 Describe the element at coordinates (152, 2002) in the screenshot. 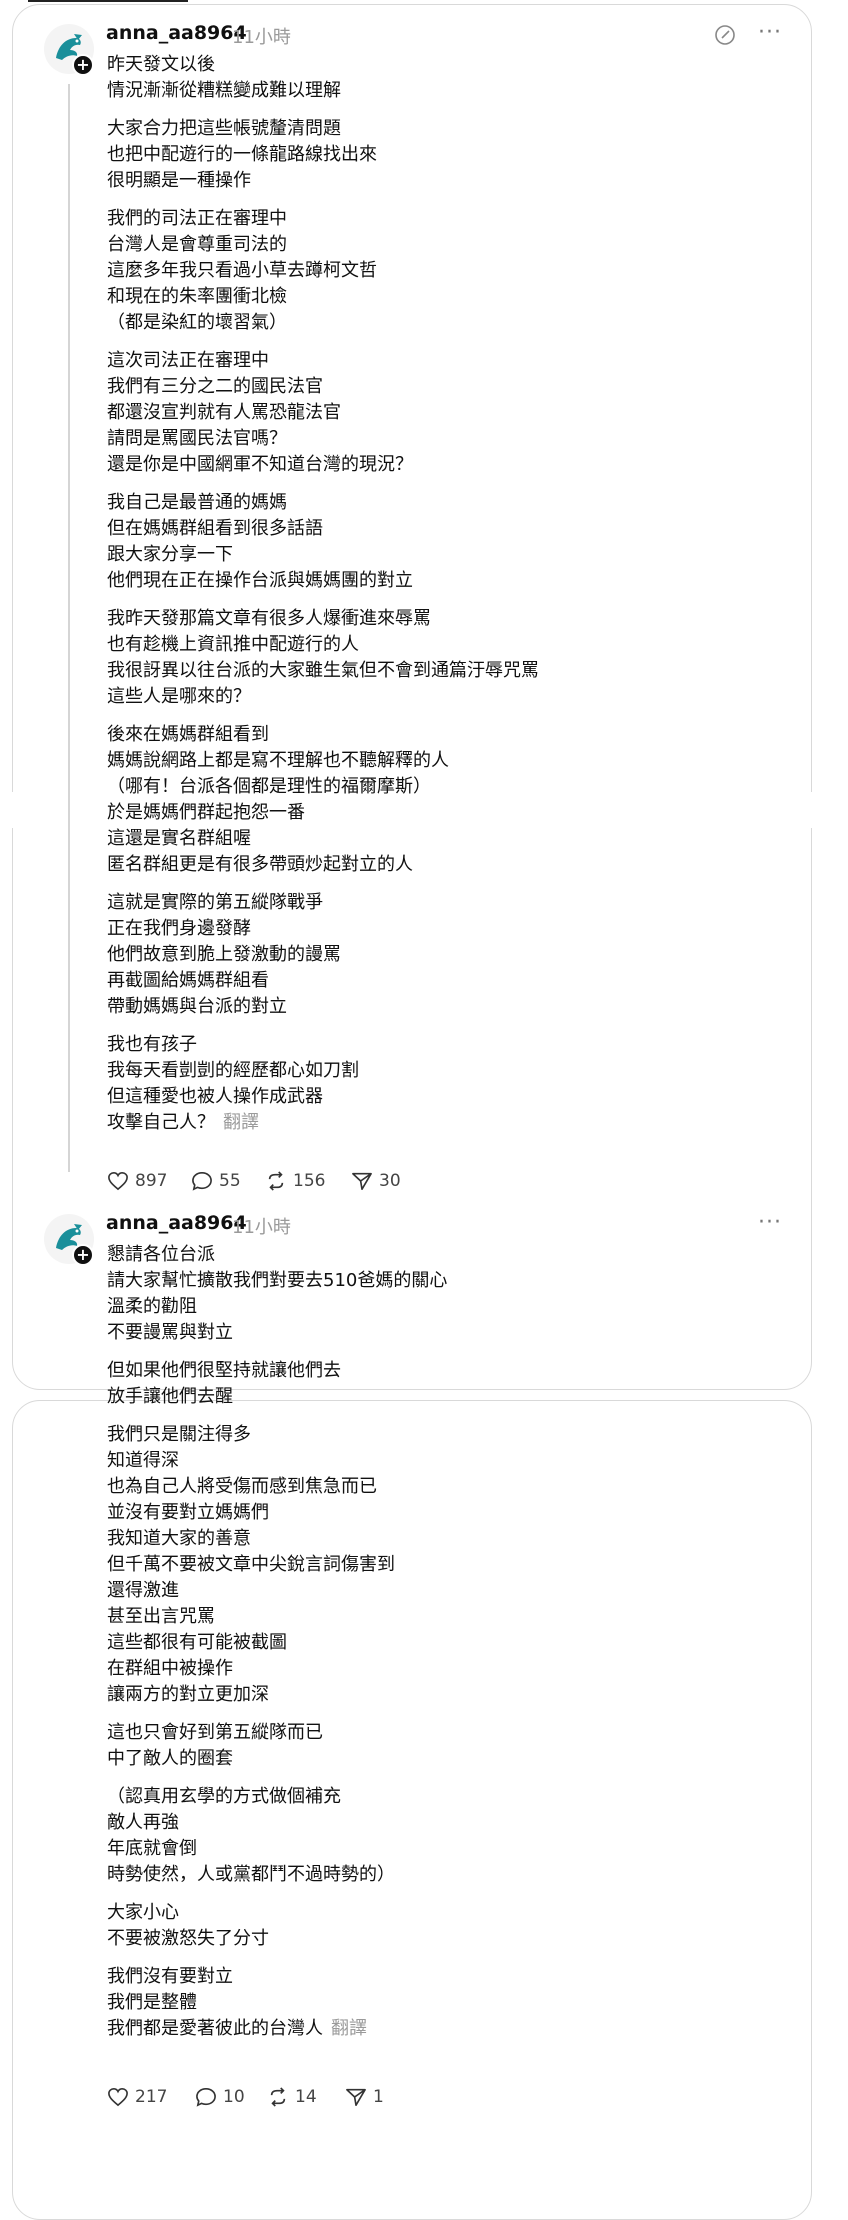

I see `post-text-line: 我們是整體` at that location.